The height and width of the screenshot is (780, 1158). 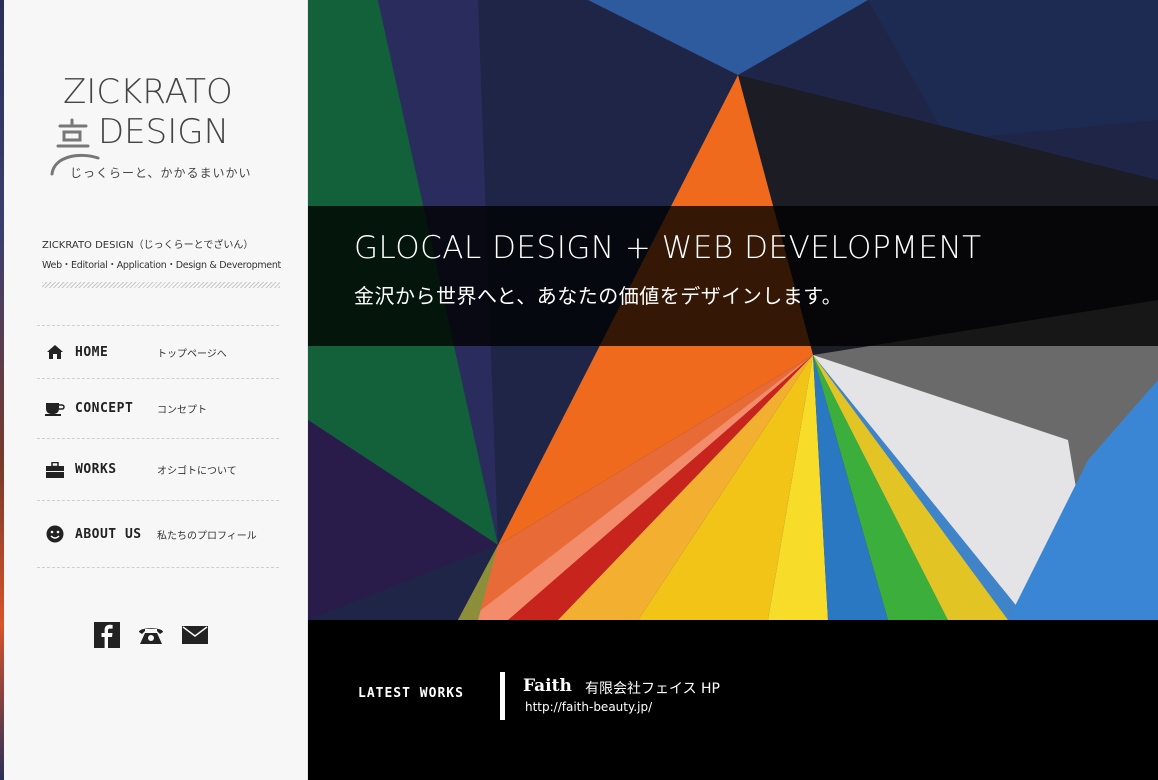 What do you see at coordinates (588, 707) in the screenshot?
I see `latest-work-url: http://faith-beauty.jp/` at bounding box center [588, 707].